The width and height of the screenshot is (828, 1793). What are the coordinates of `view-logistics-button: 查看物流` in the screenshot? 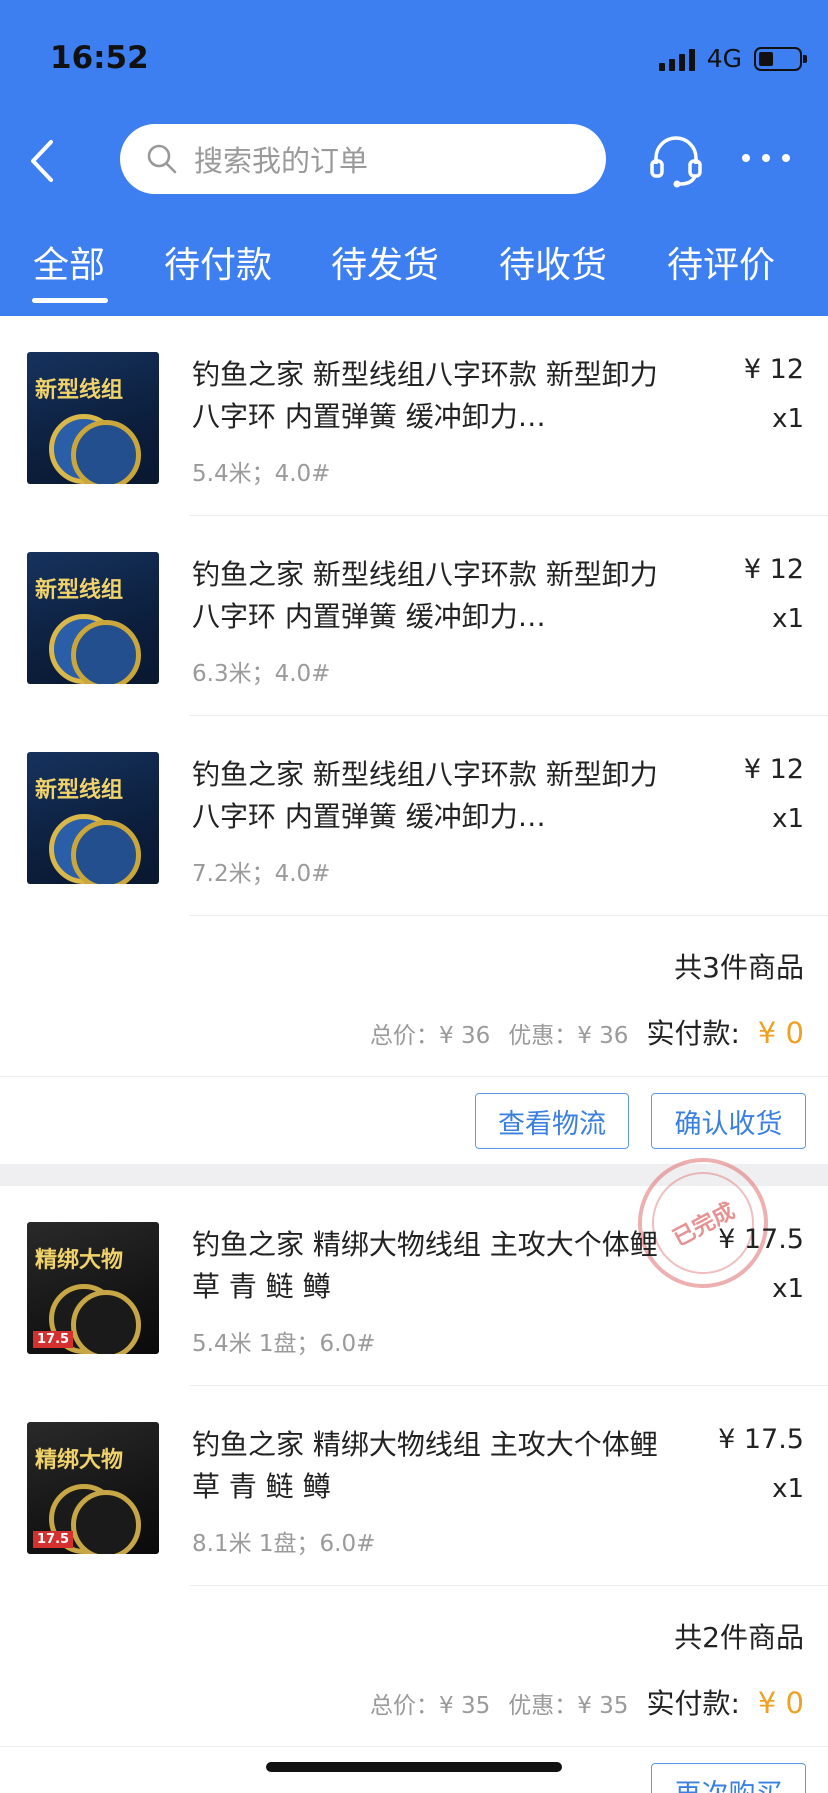 It's located at (552, 1121).